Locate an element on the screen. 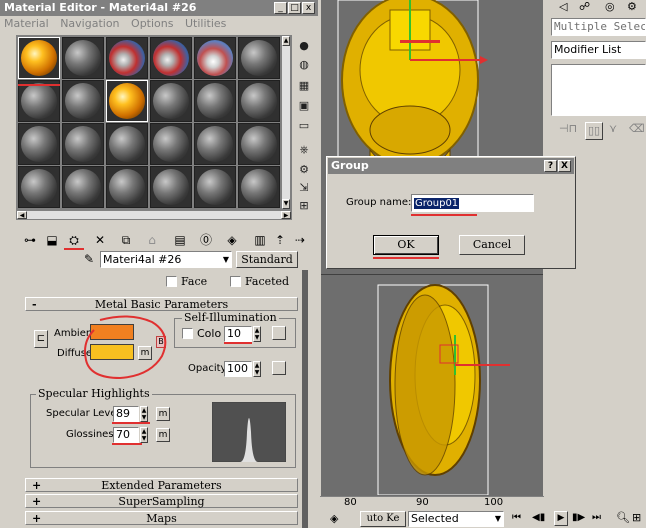  key-filter-dropdown: Selected ▼ is located at coordinates (456, 519).